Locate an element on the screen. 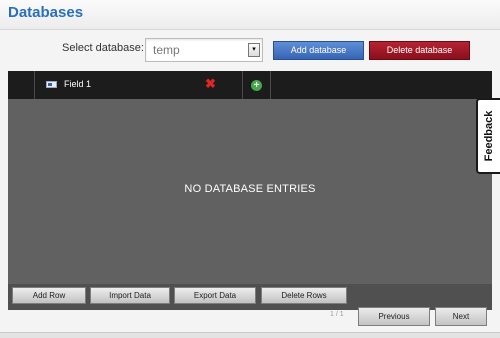 This screenshot has height=338, width=500. remove-field-icon: ✖ is located at coordinates (210, 84).